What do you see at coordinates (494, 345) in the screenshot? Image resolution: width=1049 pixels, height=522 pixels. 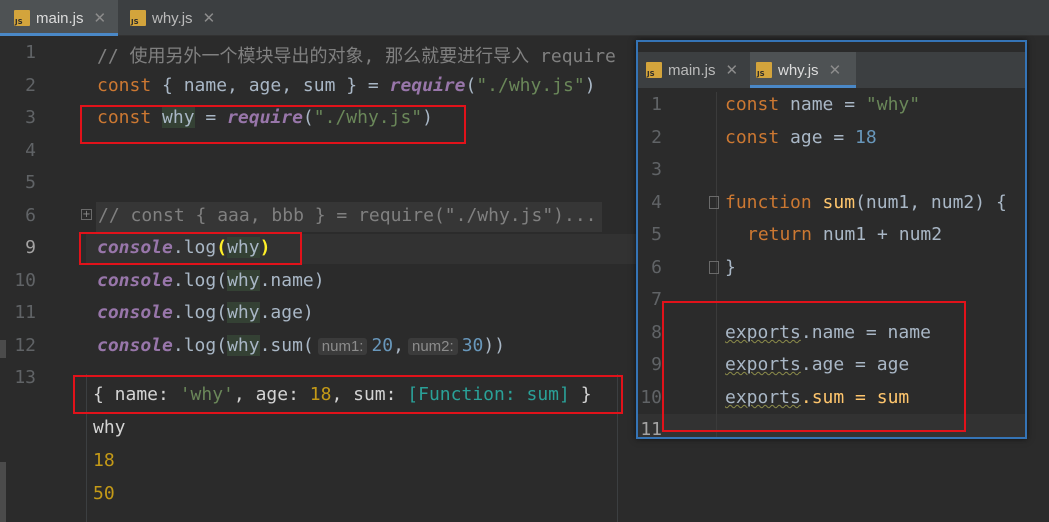 I see `paren: ))` at bounding box center [494, 345].